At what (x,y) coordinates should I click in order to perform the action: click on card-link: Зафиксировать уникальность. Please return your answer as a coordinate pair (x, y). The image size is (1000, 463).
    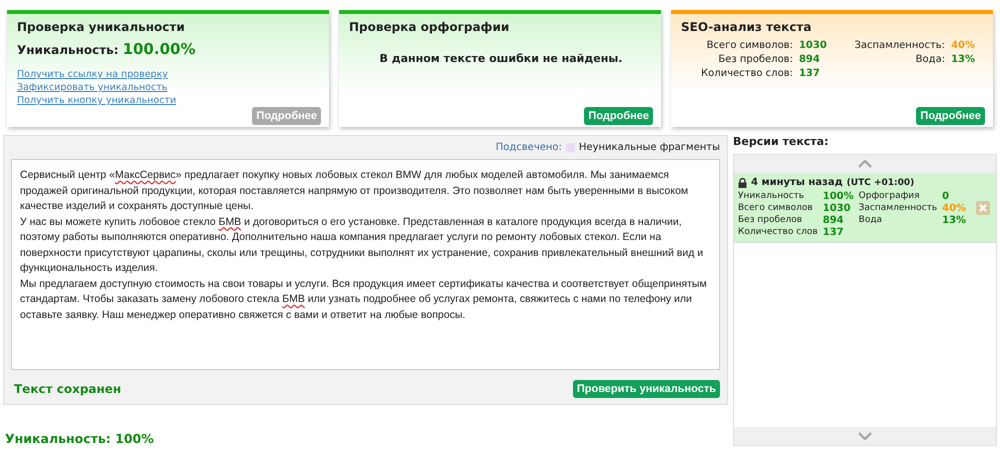
    Looking at the image, I should click on (92, 87).